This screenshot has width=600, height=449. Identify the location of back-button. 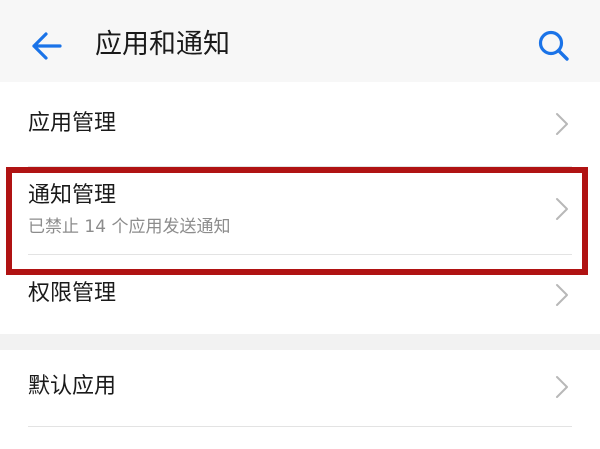
(46, 46).